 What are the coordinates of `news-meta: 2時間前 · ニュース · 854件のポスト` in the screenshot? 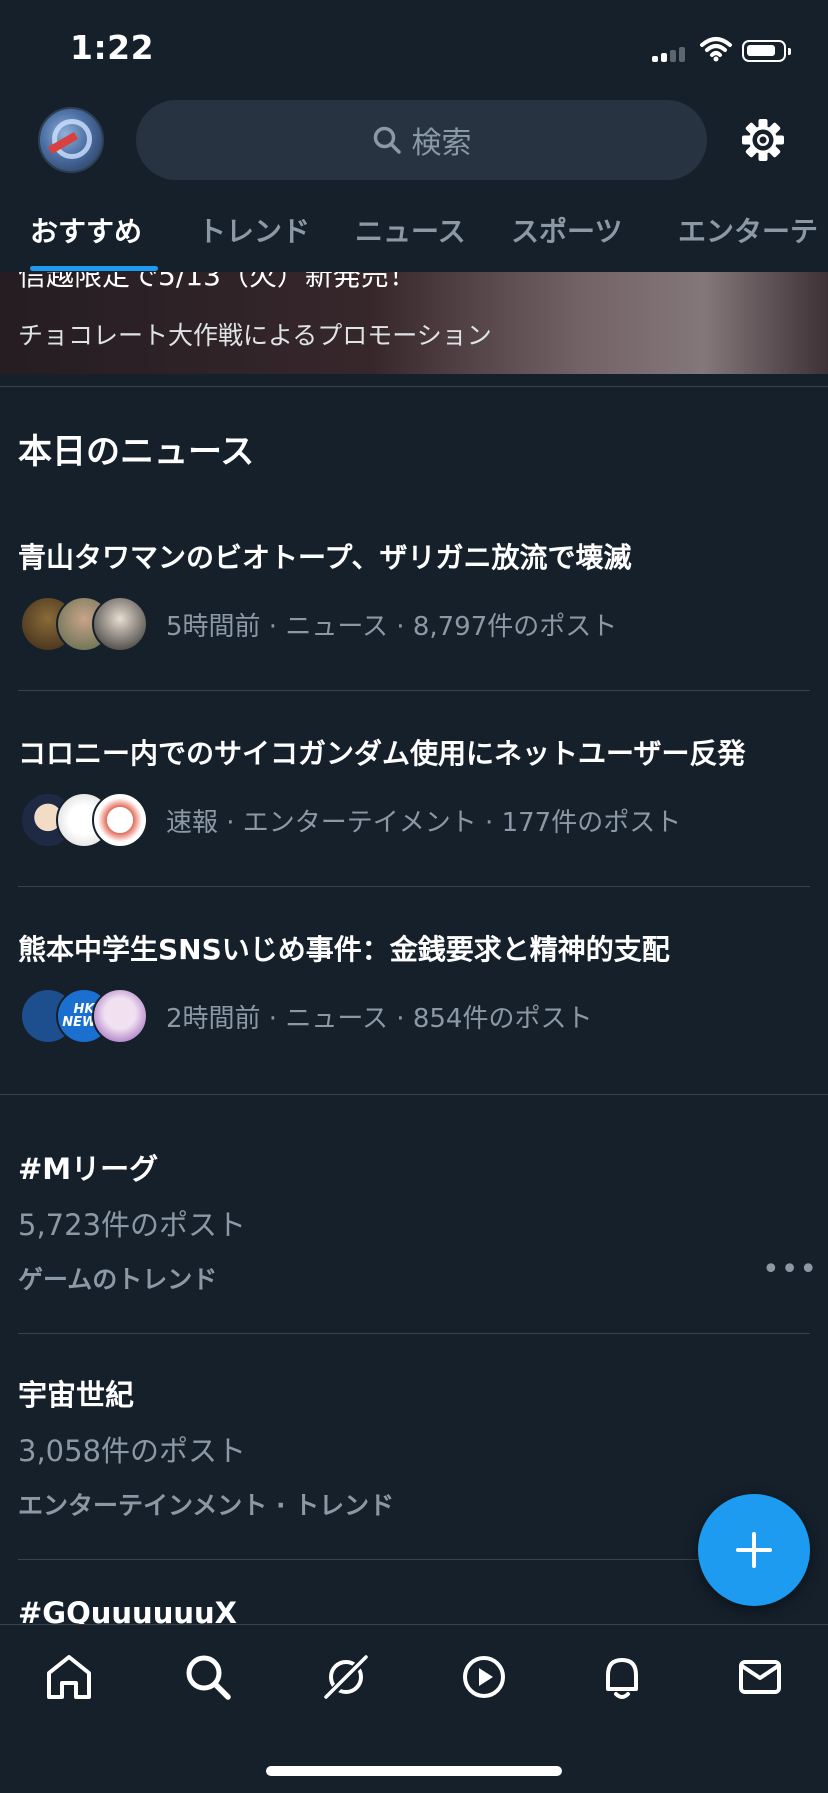 It's located at (379, 1019).